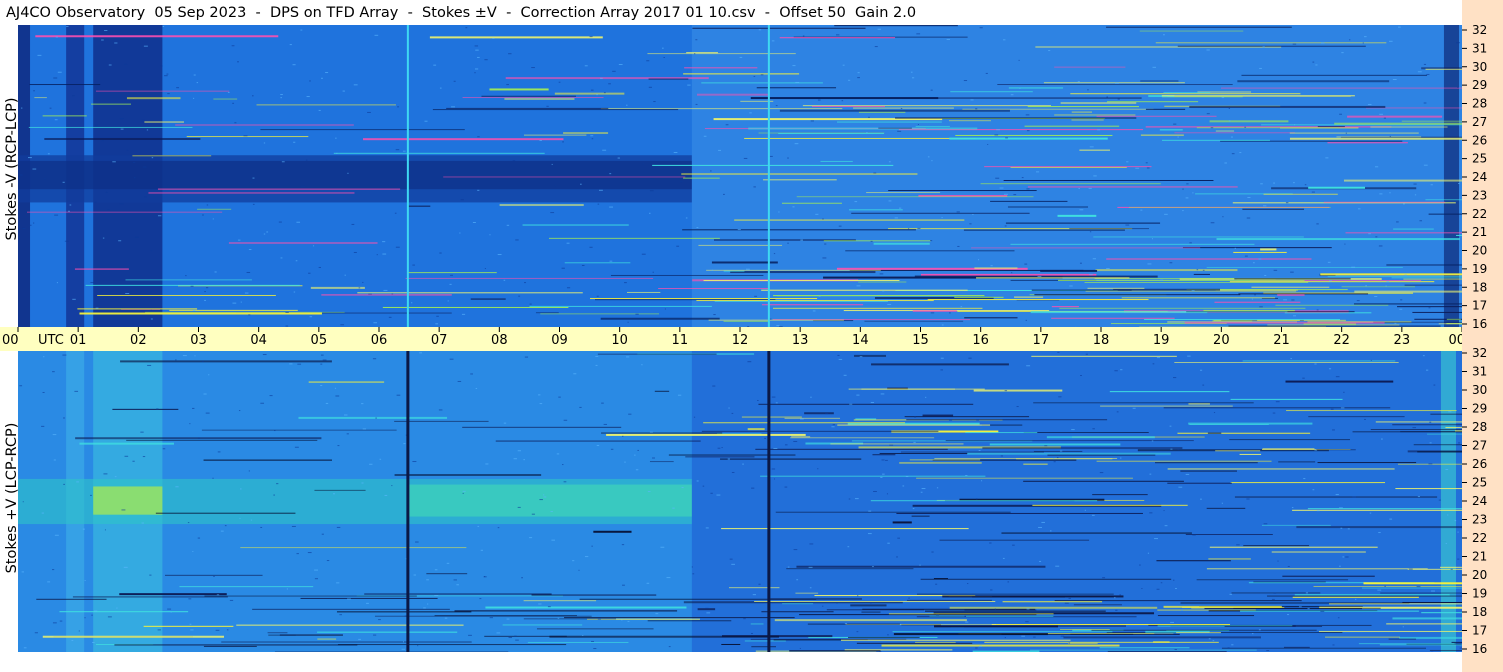  What do you see at coordinates (559, 340) in the screenshot?
I see `time-tick-label: 09` at bounding box center [559, 340].